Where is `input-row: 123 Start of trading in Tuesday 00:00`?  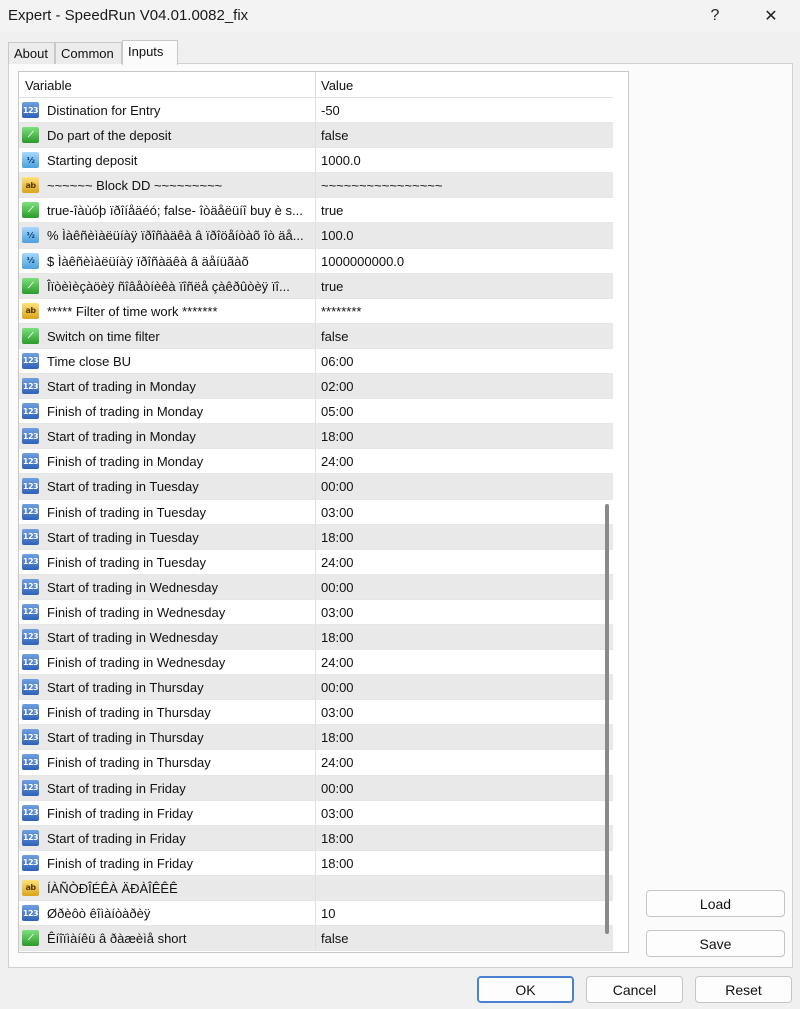 input-row: 123 Start of trading in Tuesday 00:00 is located at coordinates (316, 487).